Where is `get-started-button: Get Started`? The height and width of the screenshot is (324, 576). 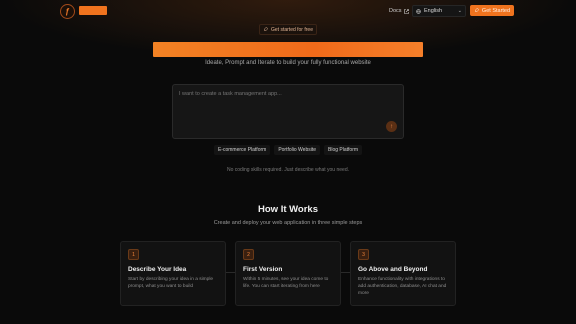
get-started-button: Get Started is located at coordinates (492, 10).